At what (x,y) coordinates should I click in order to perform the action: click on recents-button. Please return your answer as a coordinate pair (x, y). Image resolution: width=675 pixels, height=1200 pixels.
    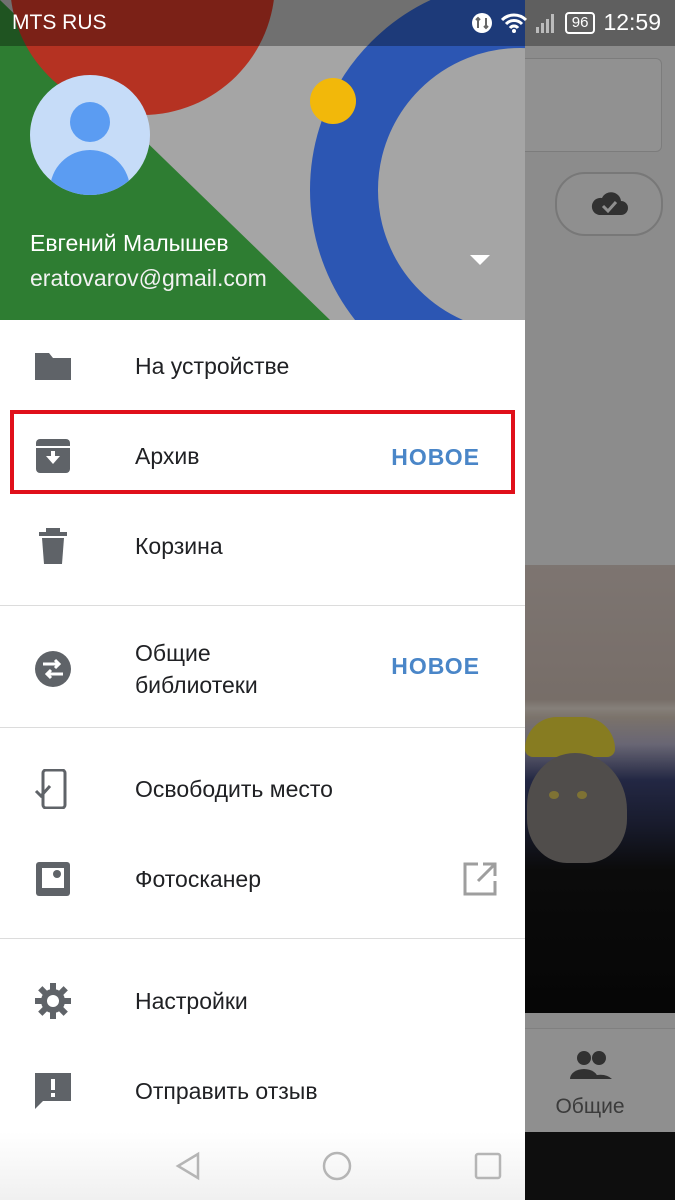
    Looking at the image, I should click on (488, 1166).